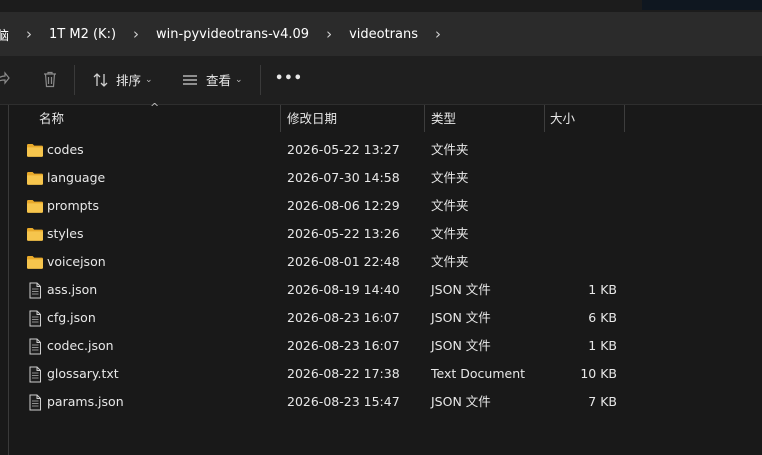 Image resolution: width=762 pixels, height=455 pixels. I want to click on delete-icon, so click(50, 79).